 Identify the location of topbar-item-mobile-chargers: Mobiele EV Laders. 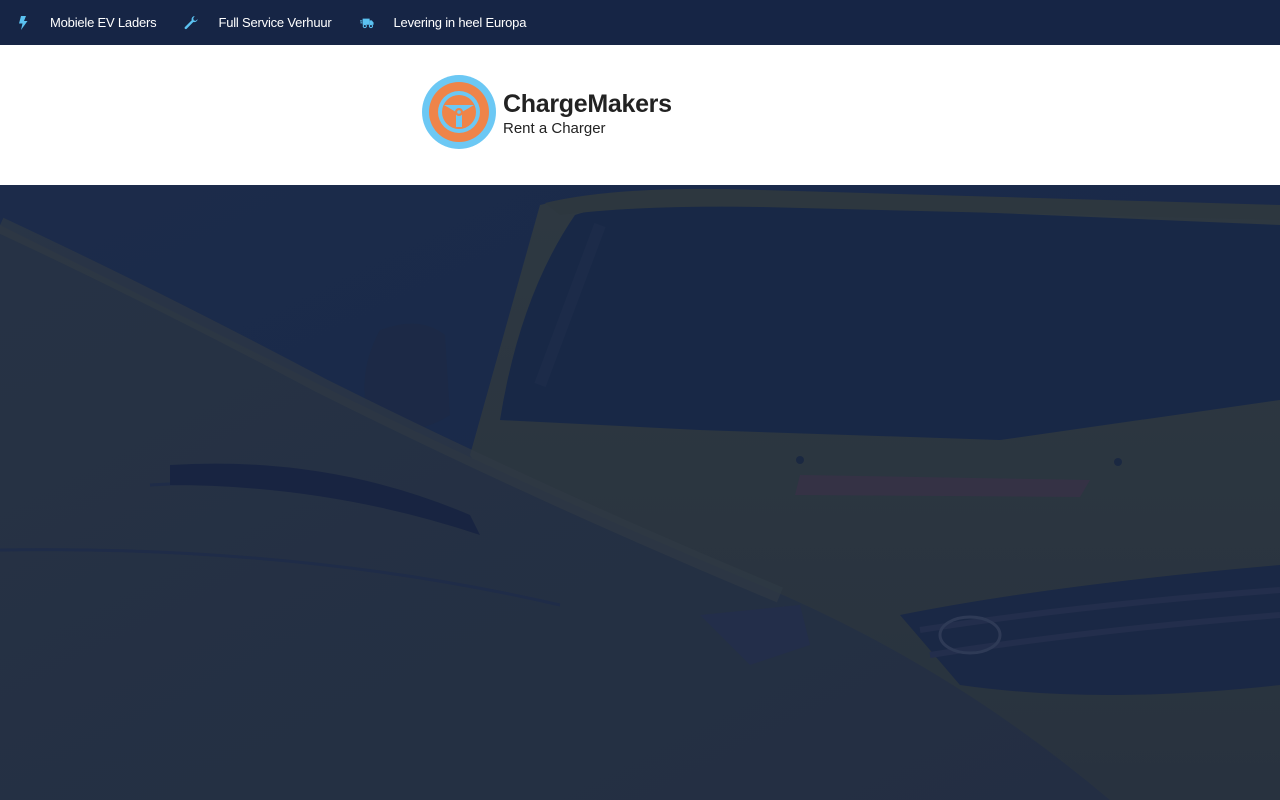
(86, 22).